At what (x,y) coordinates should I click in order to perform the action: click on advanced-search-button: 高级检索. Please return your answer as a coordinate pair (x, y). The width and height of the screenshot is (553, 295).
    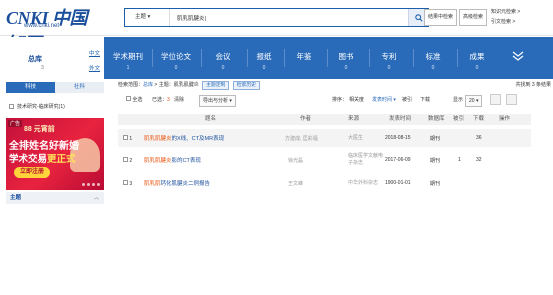
    Looking at the image, I should click on (473, 17).